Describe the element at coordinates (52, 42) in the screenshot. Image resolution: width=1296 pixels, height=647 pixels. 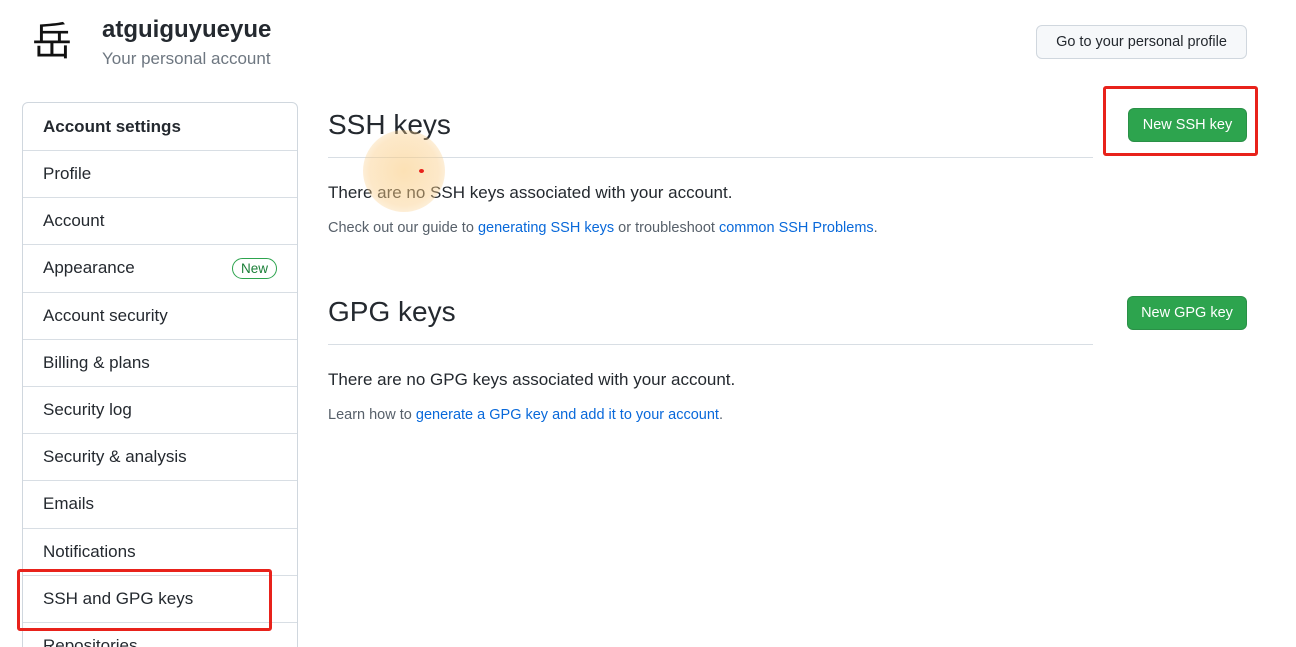
I see `avatar: 岳` at that location.